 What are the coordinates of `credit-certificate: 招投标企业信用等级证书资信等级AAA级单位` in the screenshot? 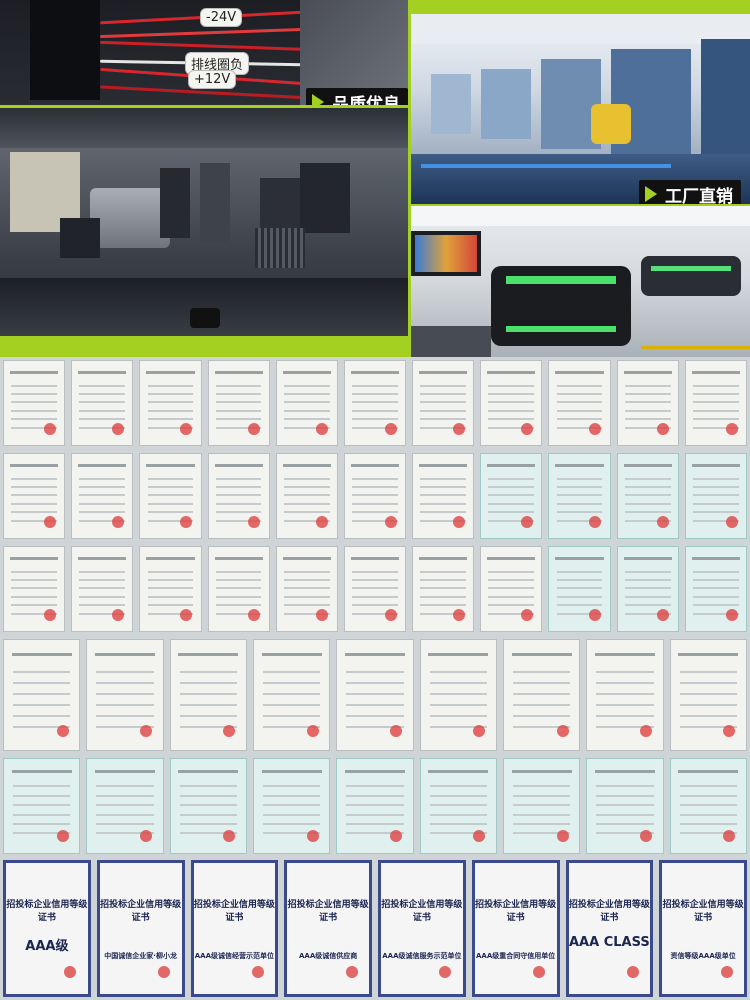 It's located at (703, 928).